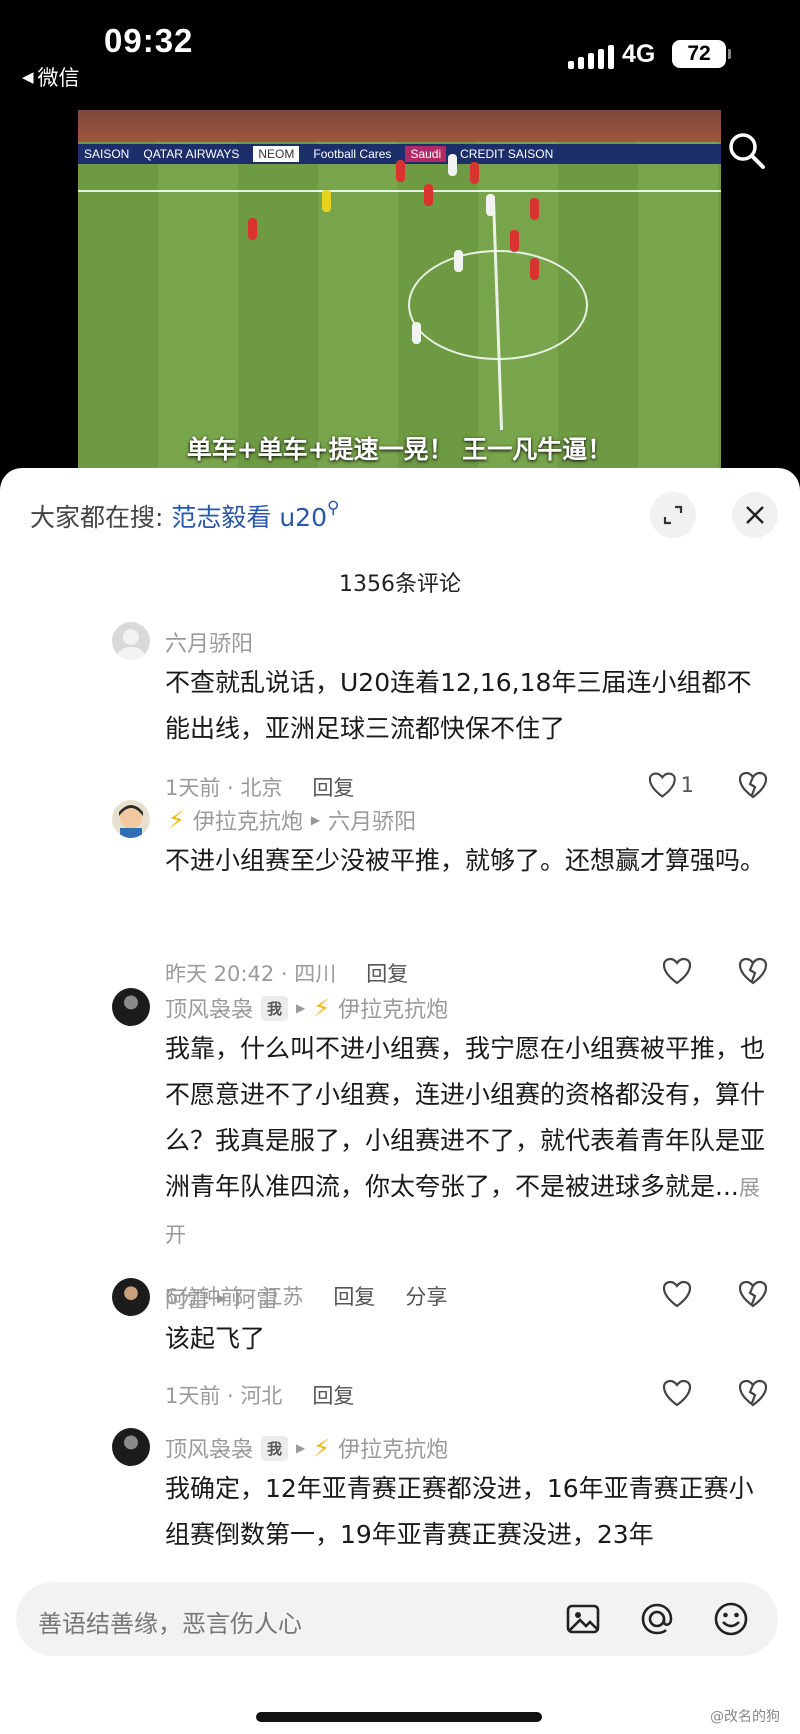  What do you see at coordinates (591, 56) in the screenshot?
I see `signal-icon` at bounding box center [591, 56].